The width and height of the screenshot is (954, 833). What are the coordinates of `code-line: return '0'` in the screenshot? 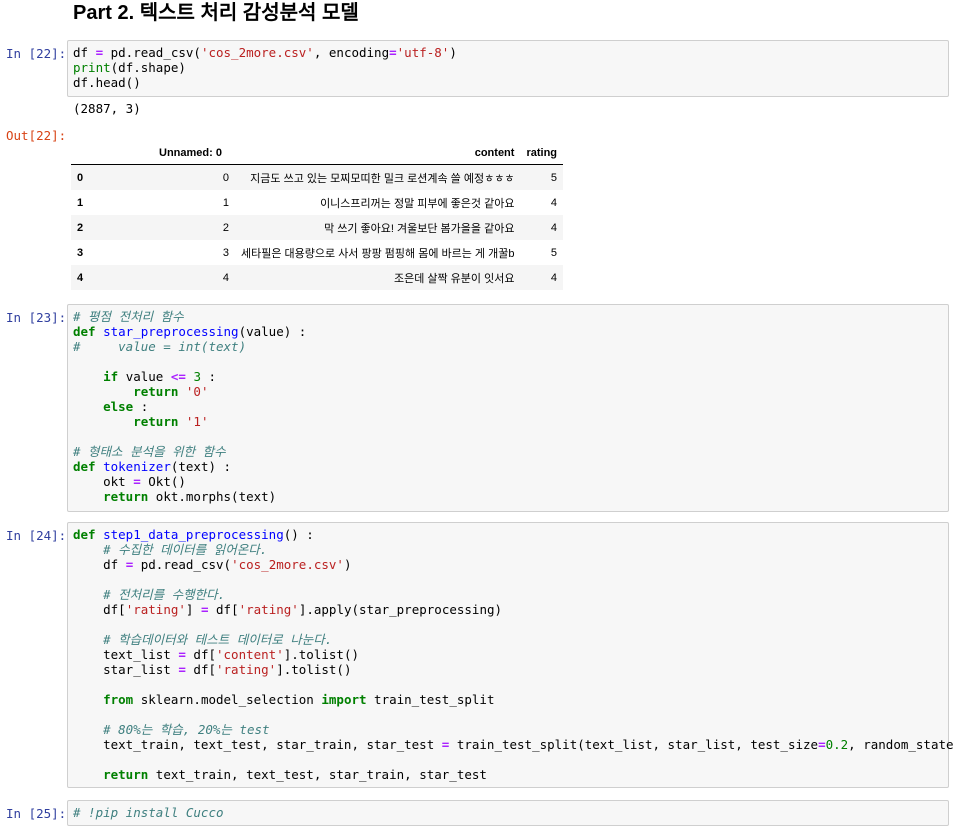 It's located at (171, 391).